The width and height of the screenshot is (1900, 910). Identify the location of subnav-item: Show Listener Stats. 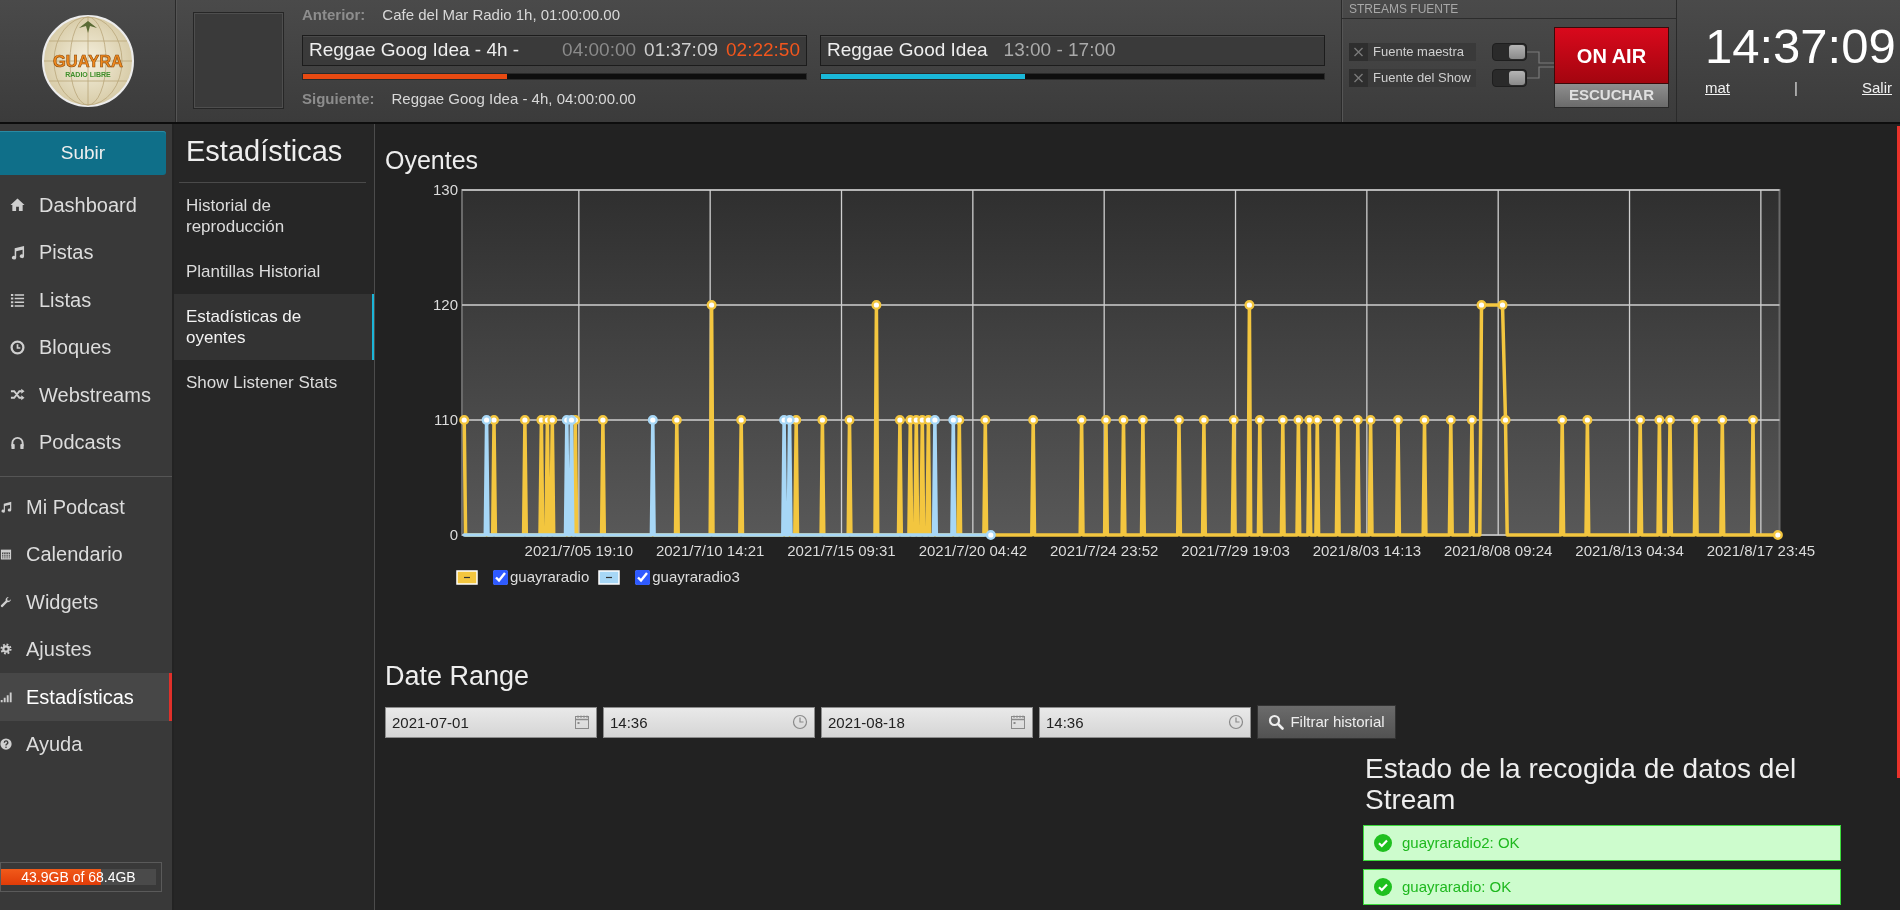
(274, 382).